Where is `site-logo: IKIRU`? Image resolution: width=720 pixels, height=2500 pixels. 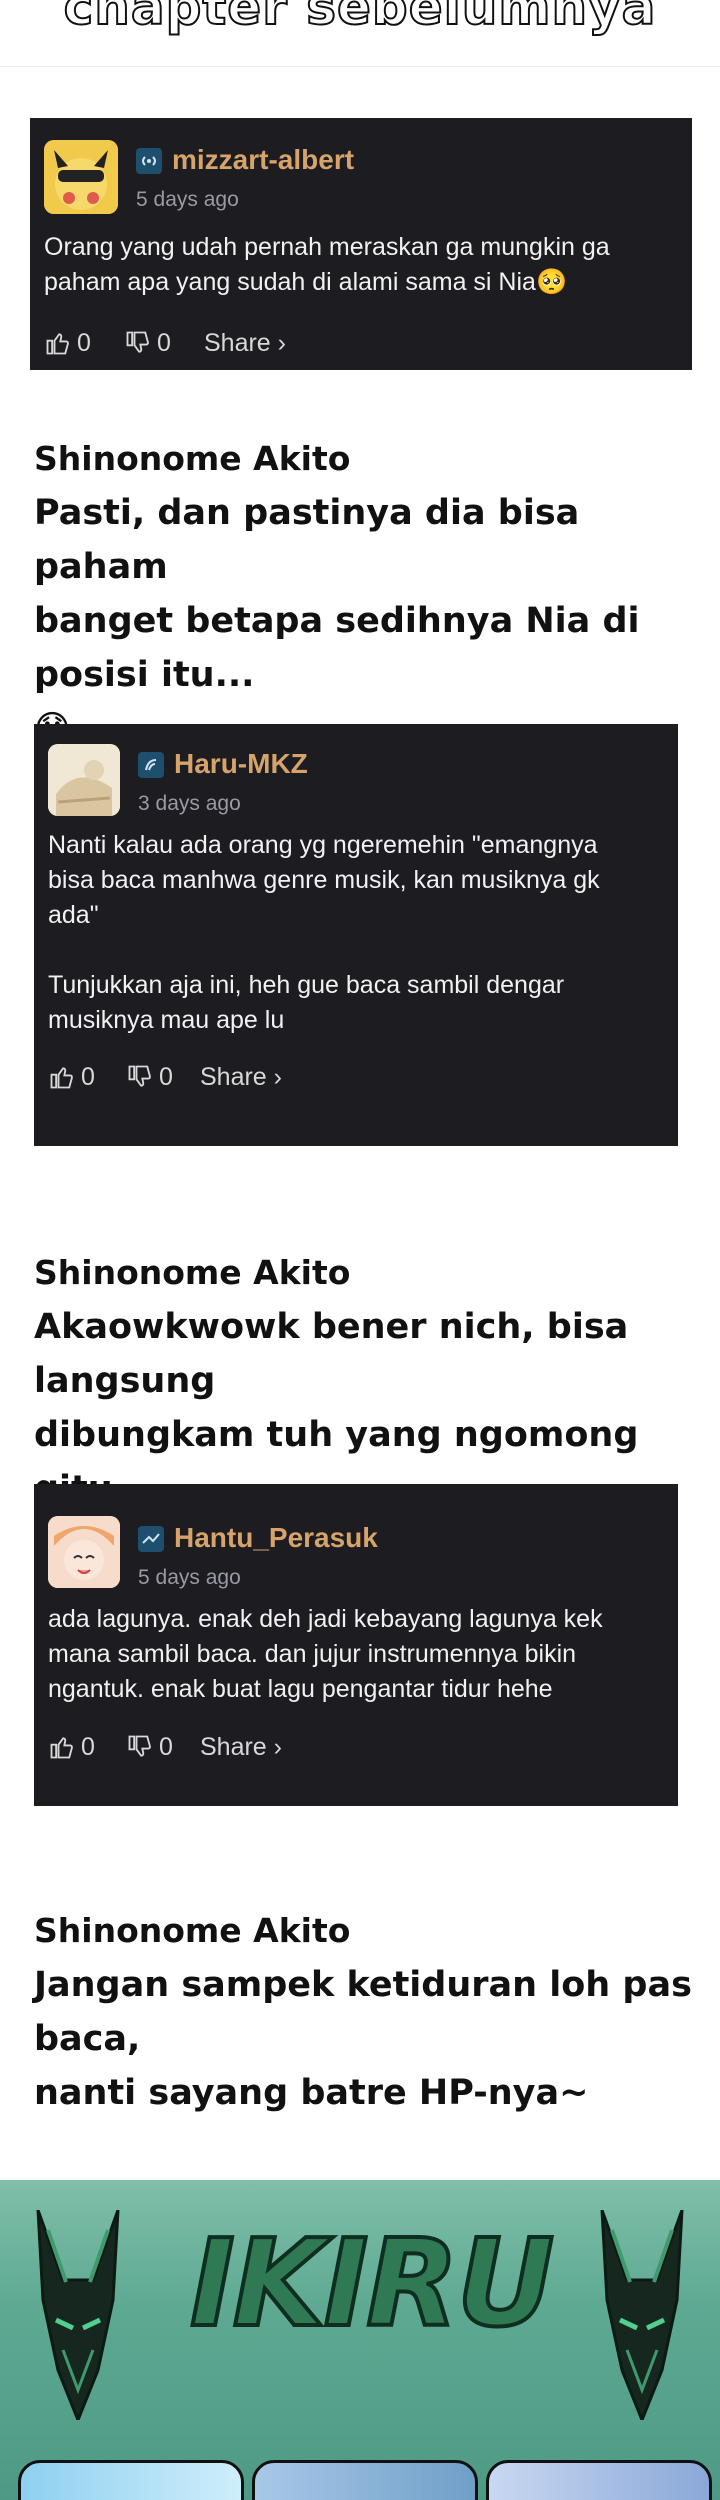 site-logo: IKIRU is located at coordinates (372, 2284).